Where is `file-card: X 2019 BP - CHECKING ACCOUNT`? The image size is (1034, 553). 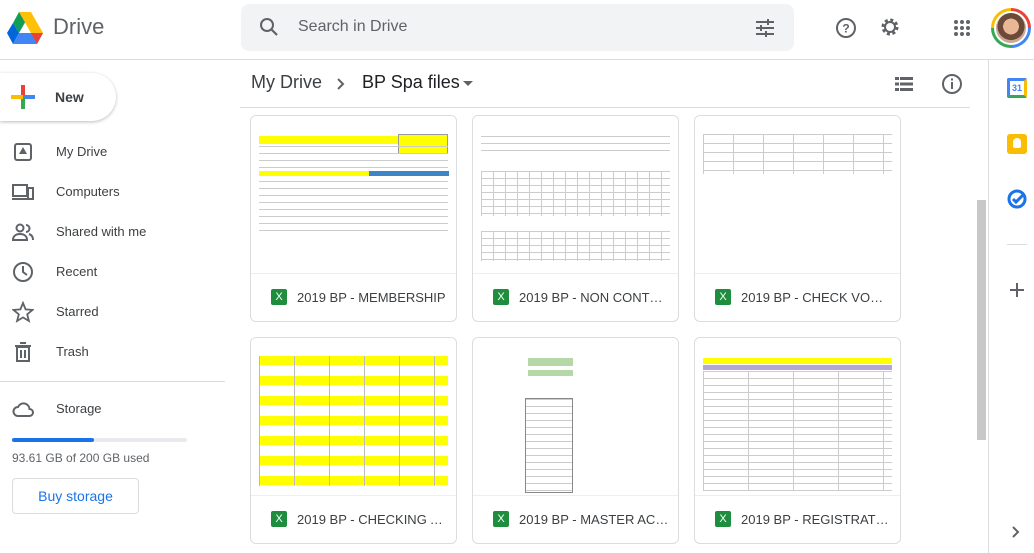 file-card: X 2019 BP - CHECKING ACCOUNT is located at coordinates (353, 440).